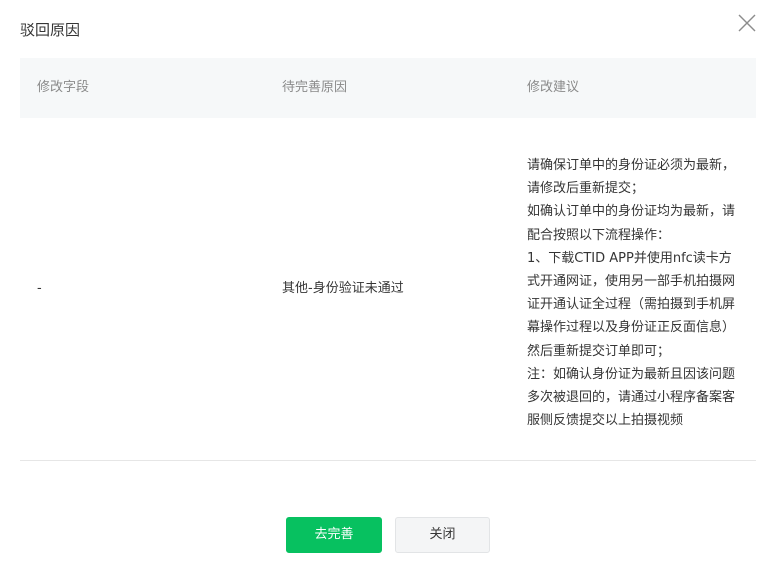  Describe the element at coordinates (747, 23) in the screenshot. I see `close-icon` at that location.